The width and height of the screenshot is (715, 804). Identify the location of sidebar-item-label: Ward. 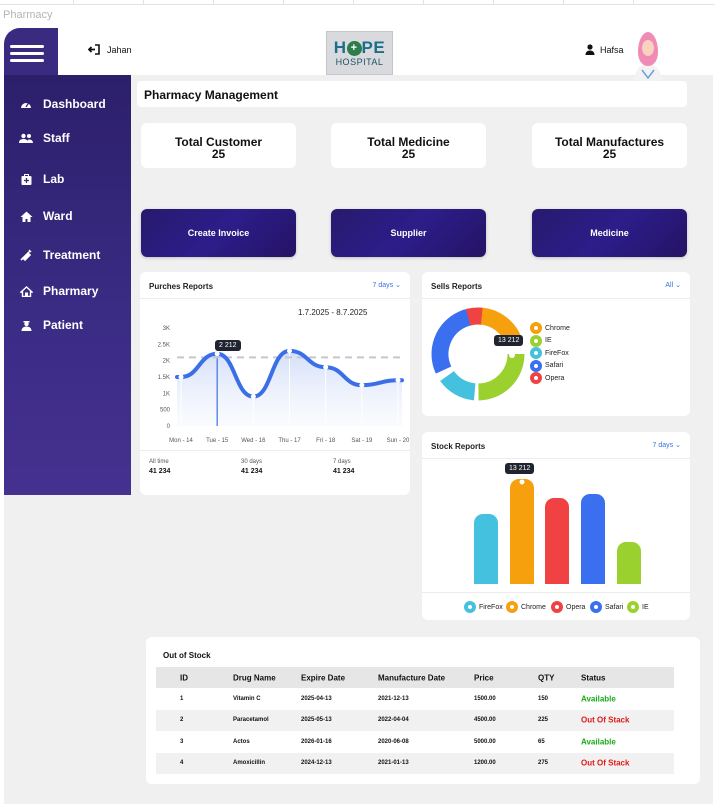
(58, 216).